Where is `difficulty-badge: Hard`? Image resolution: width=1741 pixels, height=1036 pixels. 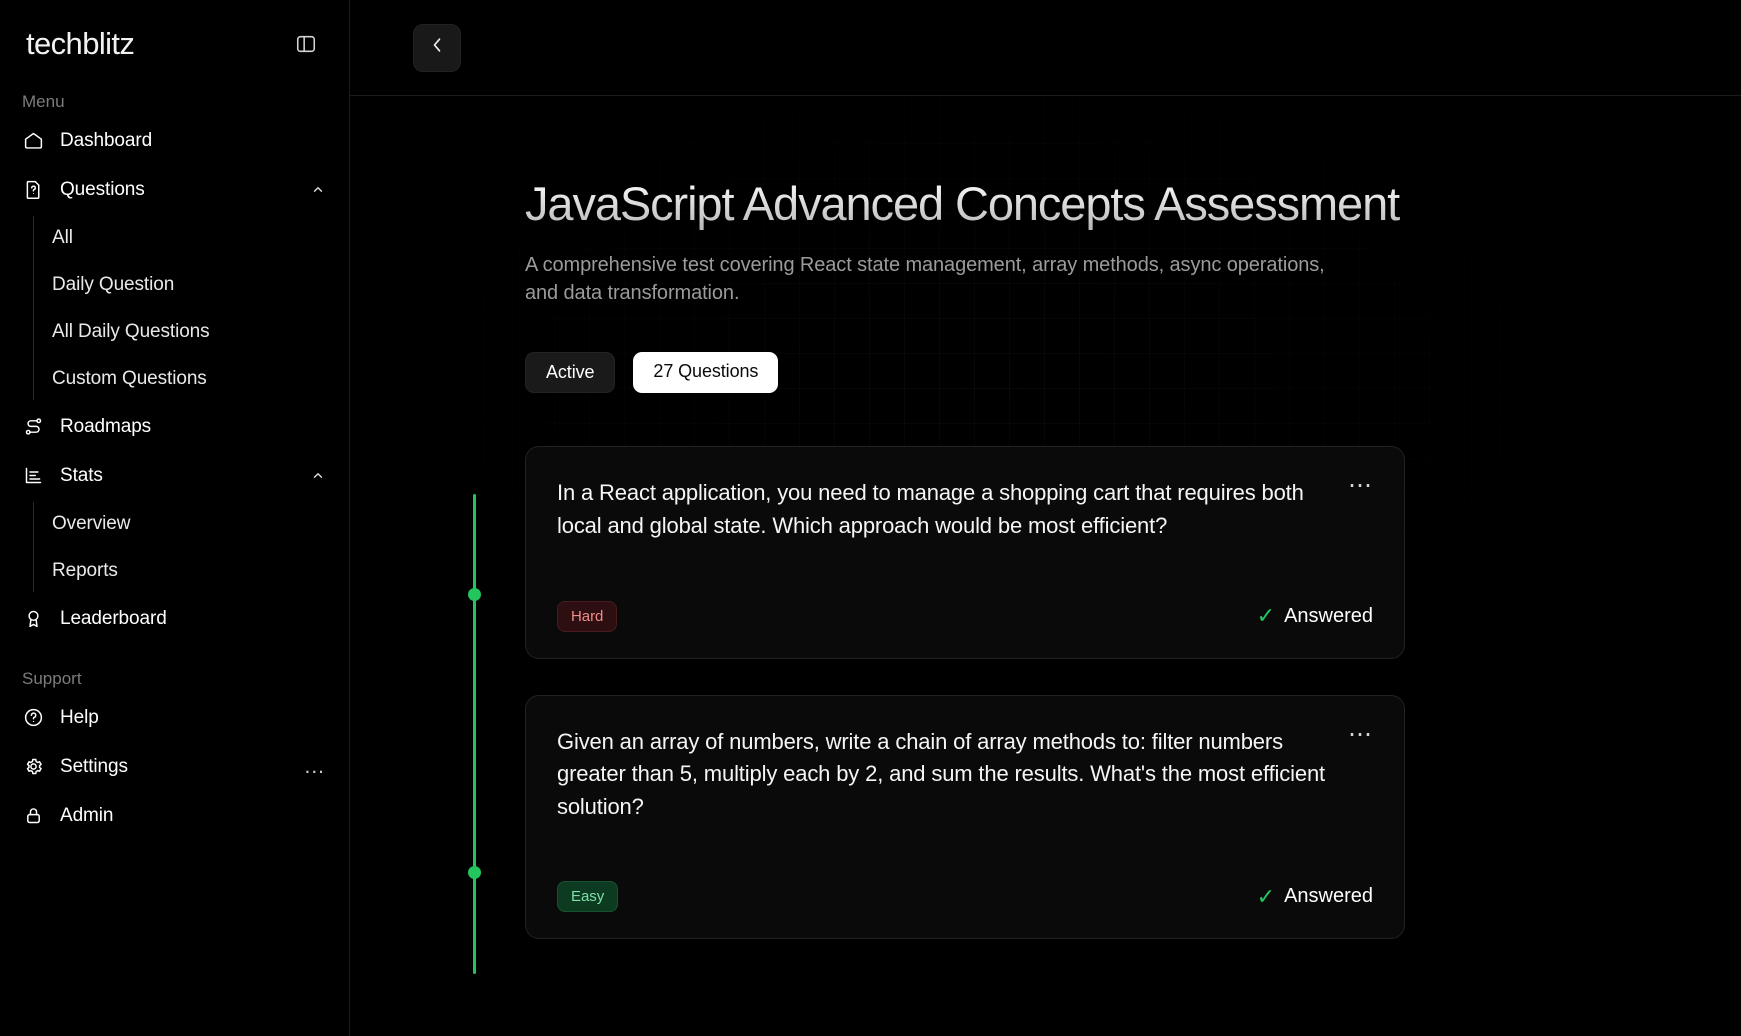
difficulty-badge: Hard is located at coordinates (587, 616).